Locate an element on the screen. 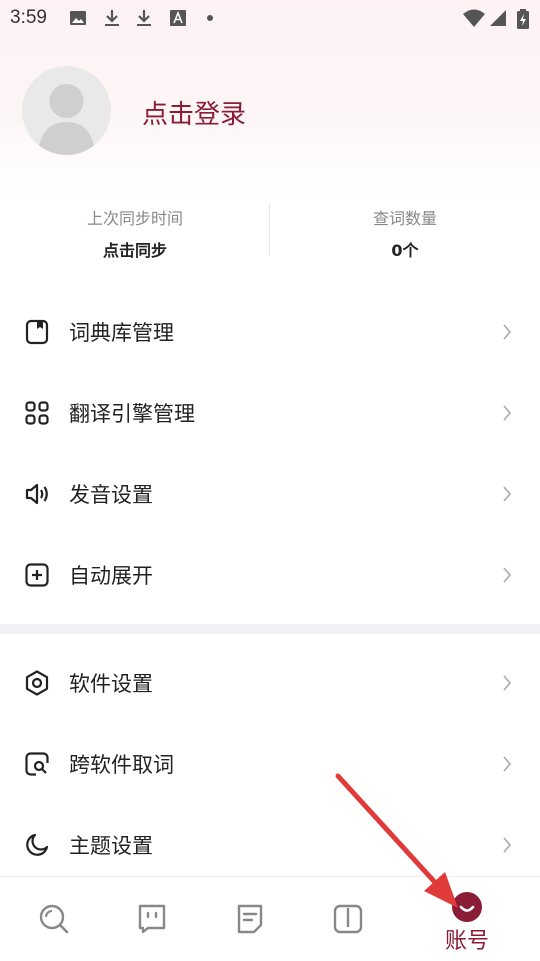  nav-notes is located at coordinates (250, 919).